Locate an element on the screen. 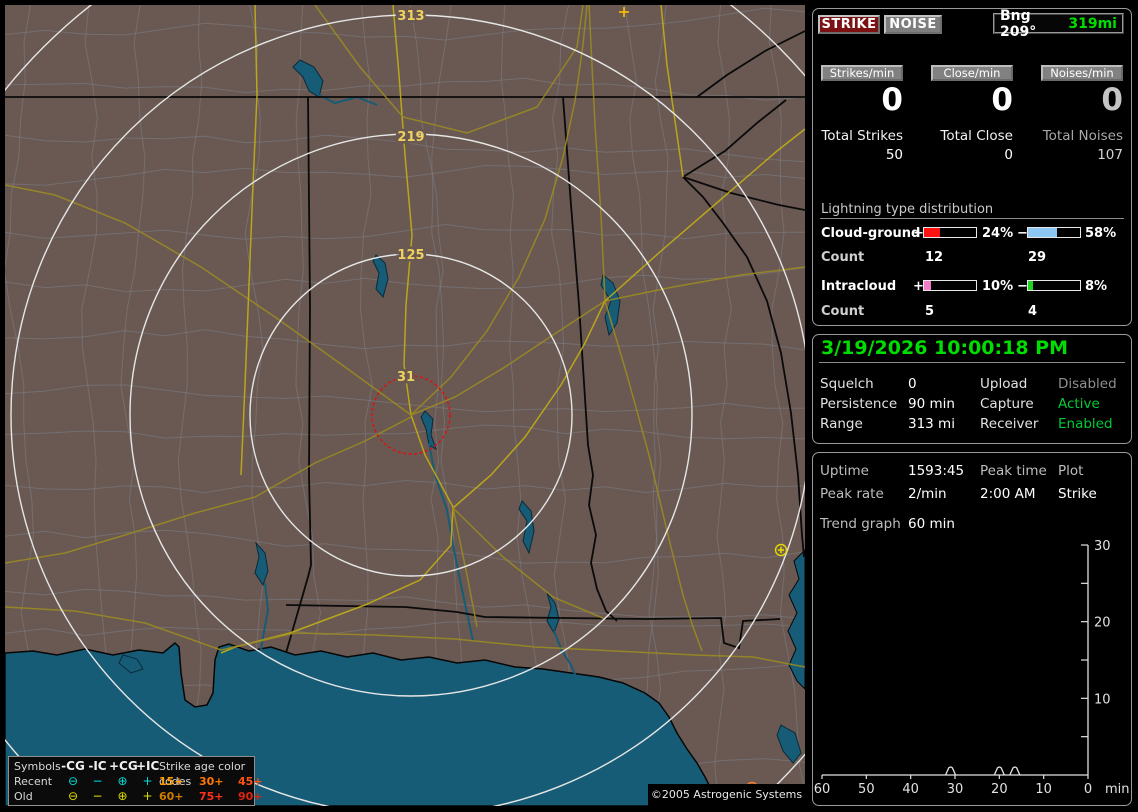  trend-graph-value: 60 min is located at coordinates (931, 524).